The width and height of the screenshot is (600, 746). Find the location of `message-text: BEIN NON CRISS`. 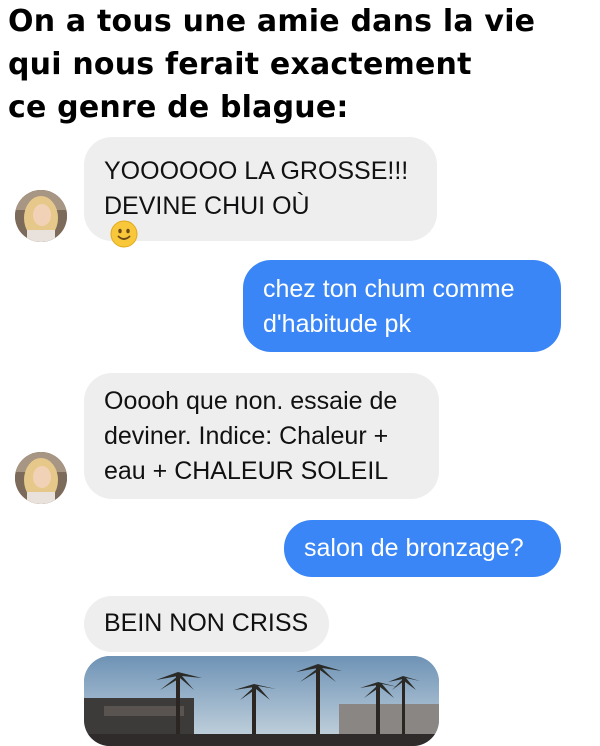

message-text: BEIN NON CRISS is located at coordinates (206, 623).